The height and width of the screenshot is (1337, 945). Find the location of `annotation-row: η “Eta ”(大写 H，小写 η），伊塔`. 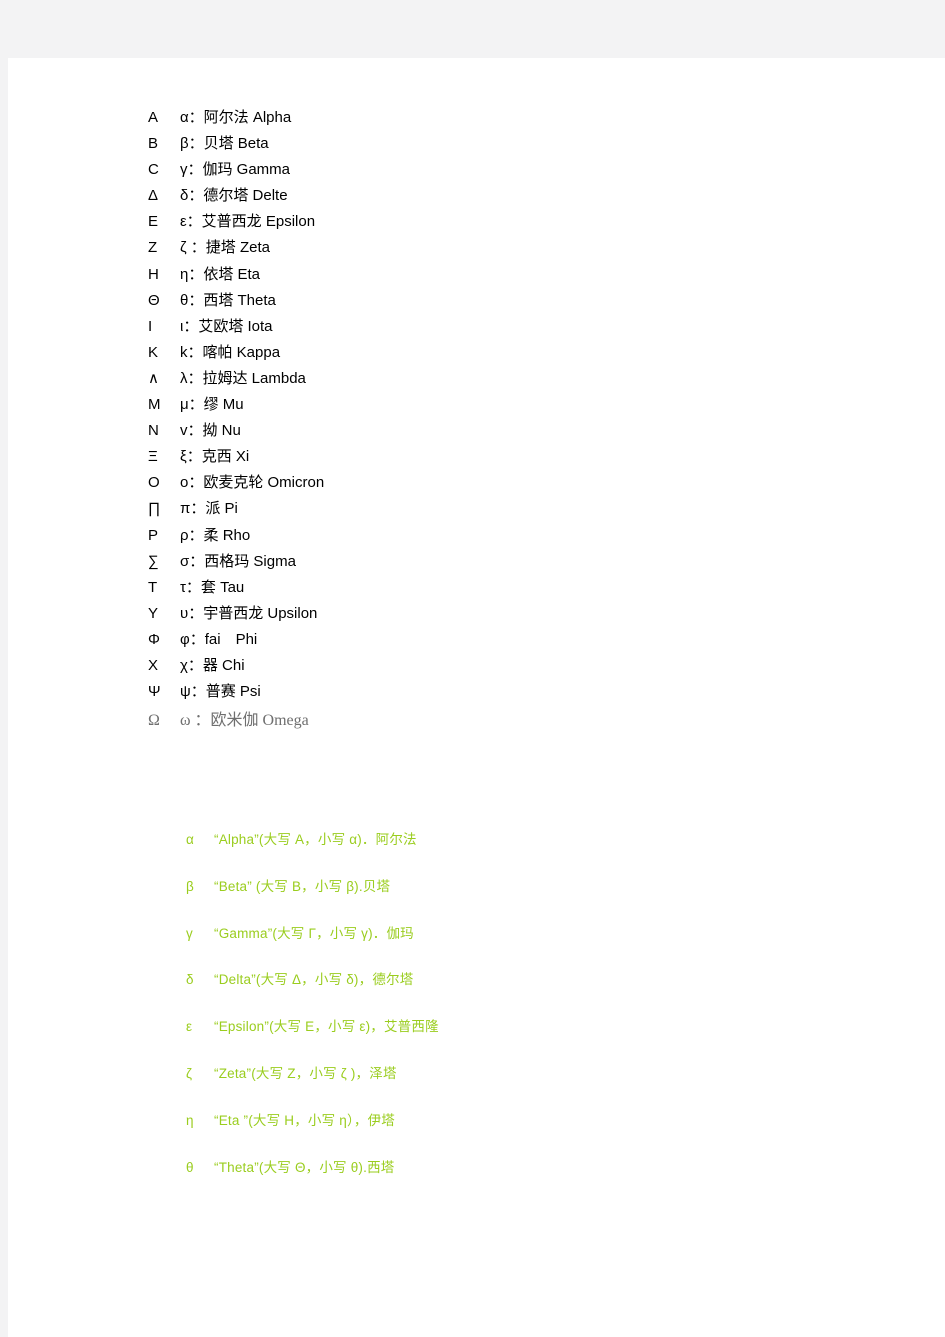

annotation-row: η “Eta ”(大写 H，小写 η），伊塔 is located at coordinates (536, 1132).